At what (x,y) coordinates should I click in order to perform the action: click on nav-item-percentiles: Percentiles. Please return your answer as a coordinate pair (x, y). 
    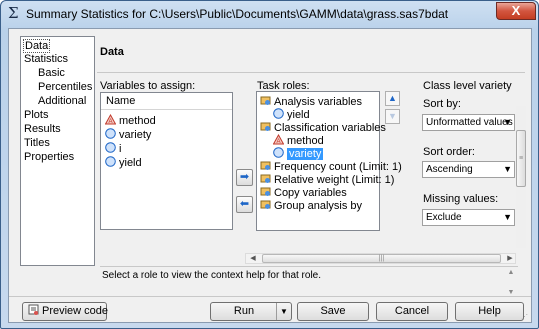
    Looking at the image, I should click on (65, 87).